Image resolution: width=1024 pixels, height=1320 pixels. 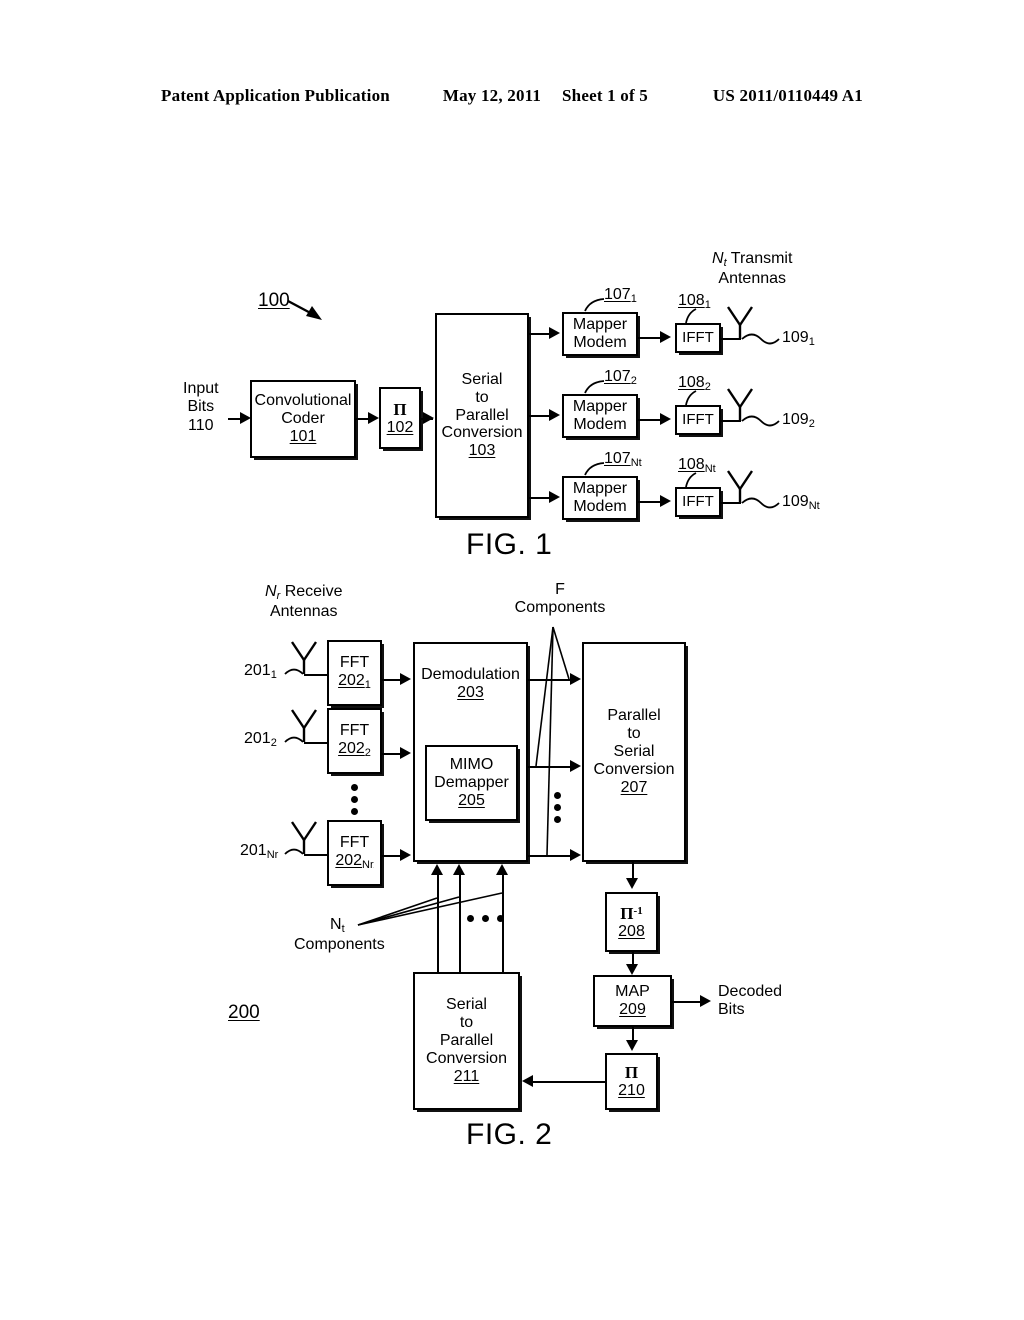 I want to click on fftnr-ref: 202Nr, so click(x=354, y=862).